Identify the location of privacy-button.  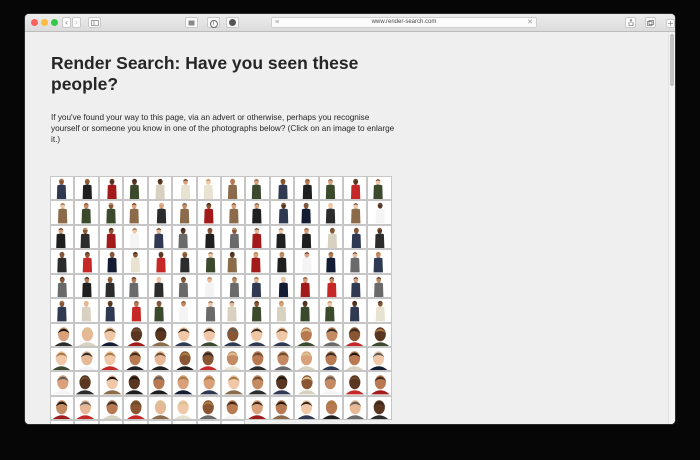
(191, 22).